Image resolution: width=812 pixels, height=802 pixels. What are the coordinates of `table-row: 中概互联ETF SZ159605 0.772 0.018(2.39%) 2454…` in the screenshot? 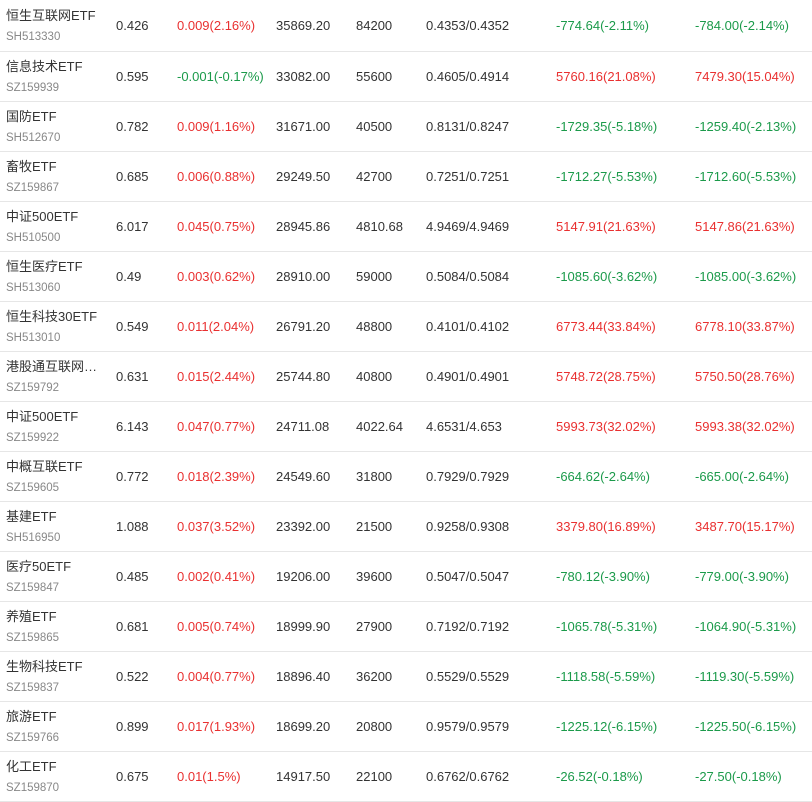 It's located at (406, 477).